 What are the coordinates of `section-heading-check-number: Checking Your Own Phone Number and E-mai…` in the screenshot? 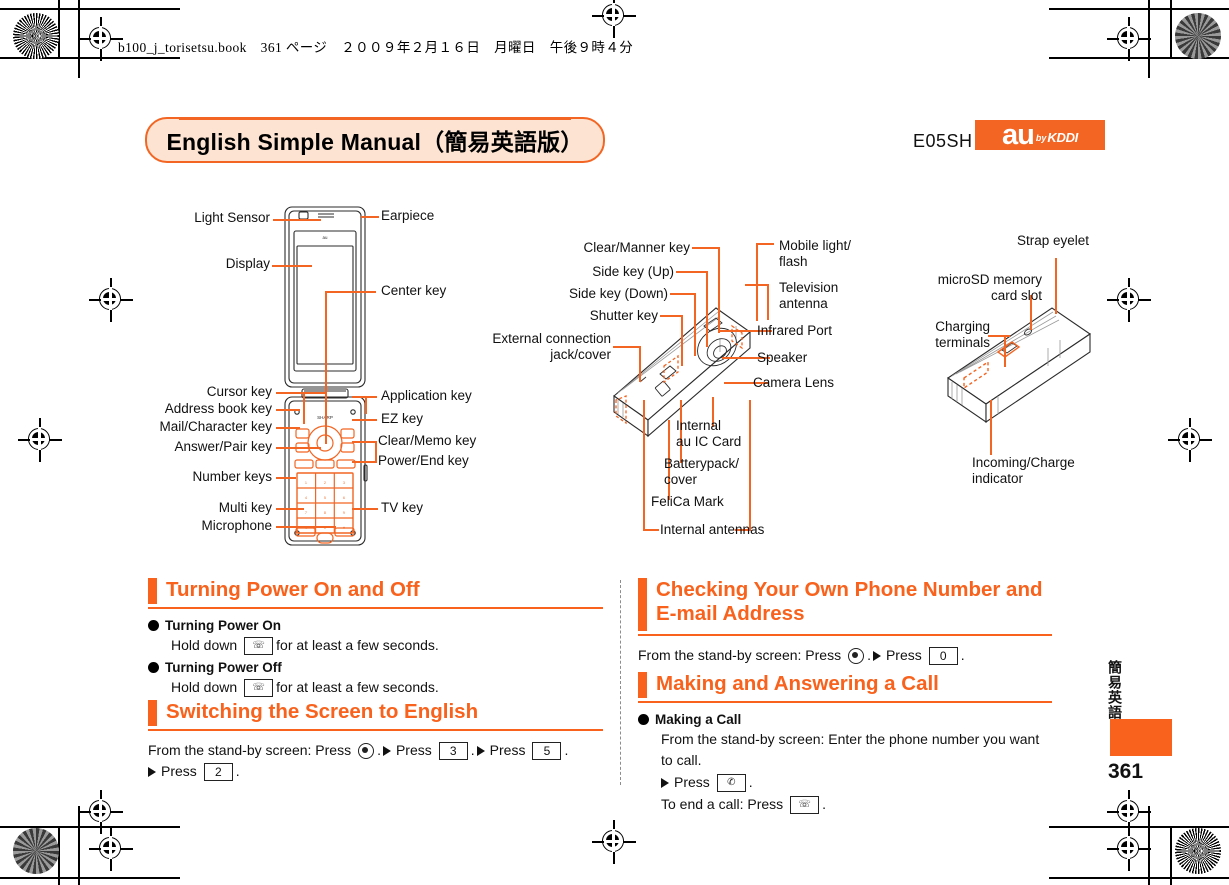 It's located at (849, 602).